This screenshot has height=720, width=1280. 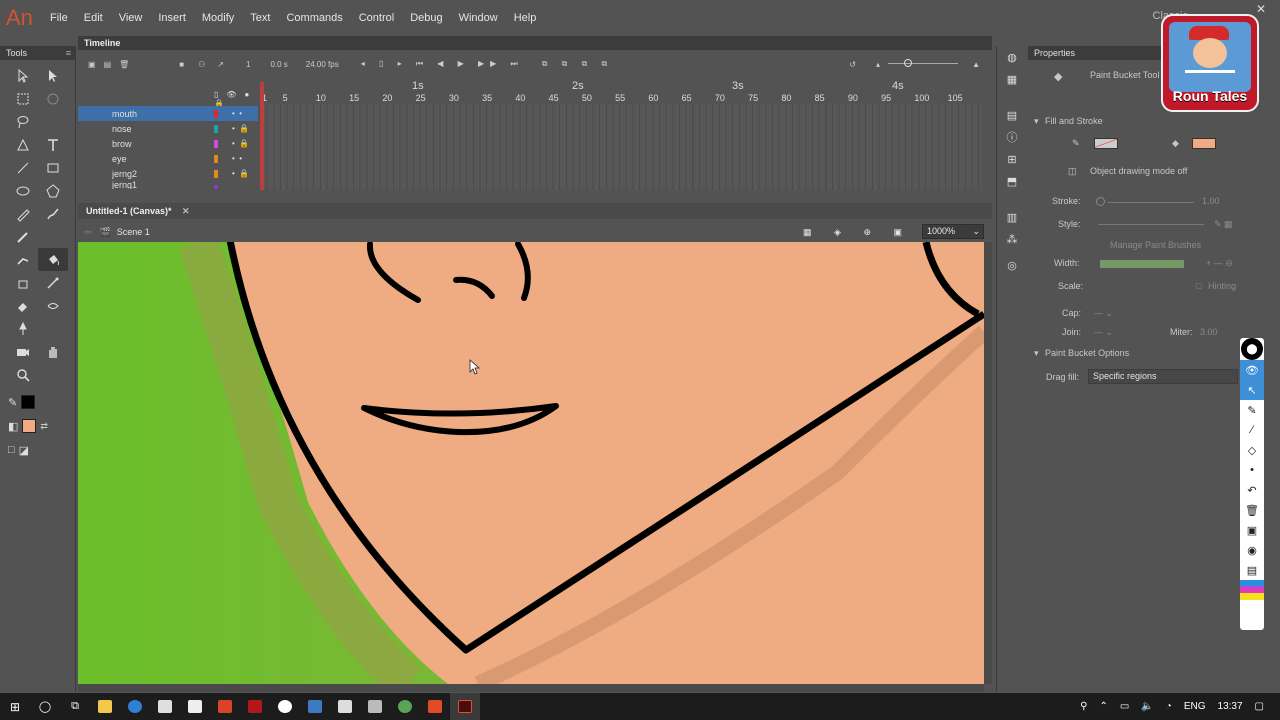 I want to click on menu-insert: Insert, so click(x=172, y=18).